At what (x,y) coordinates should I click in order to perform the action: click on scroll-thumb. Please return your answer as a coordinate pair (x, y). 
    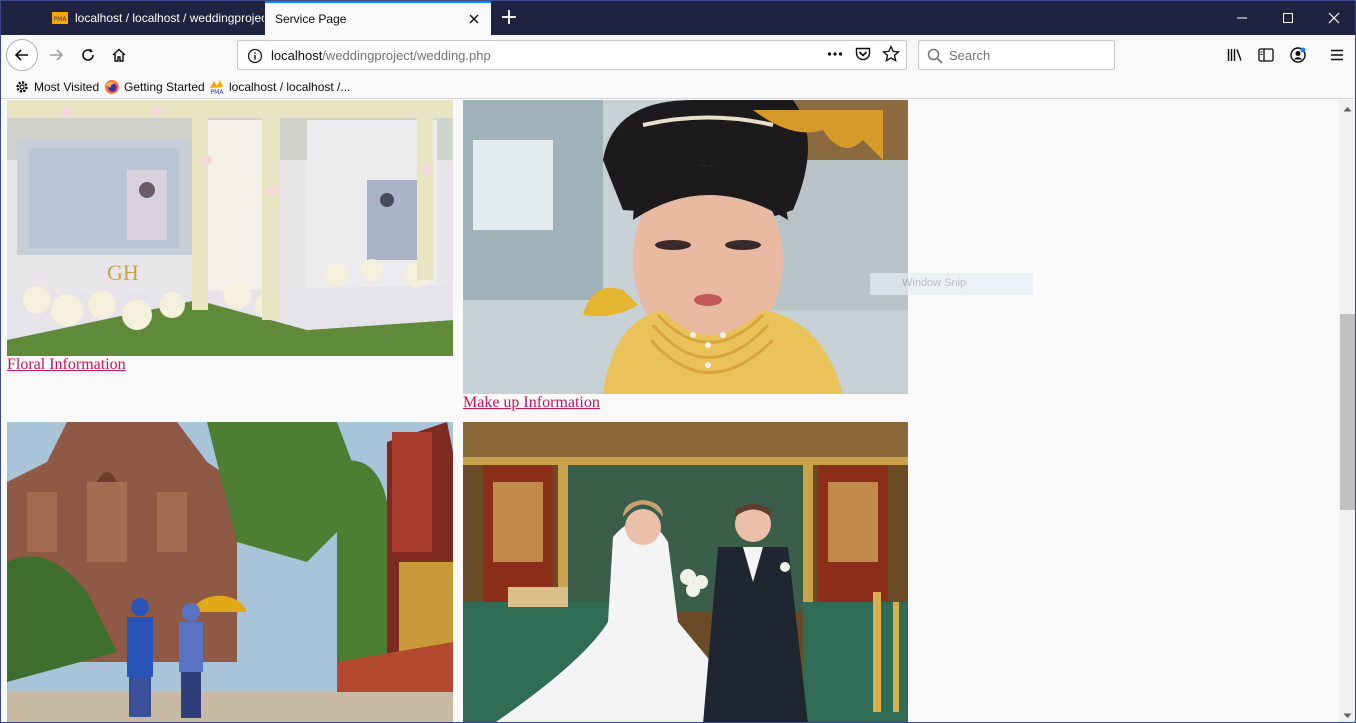
    Looking at the image, I should click on (1347, 412).